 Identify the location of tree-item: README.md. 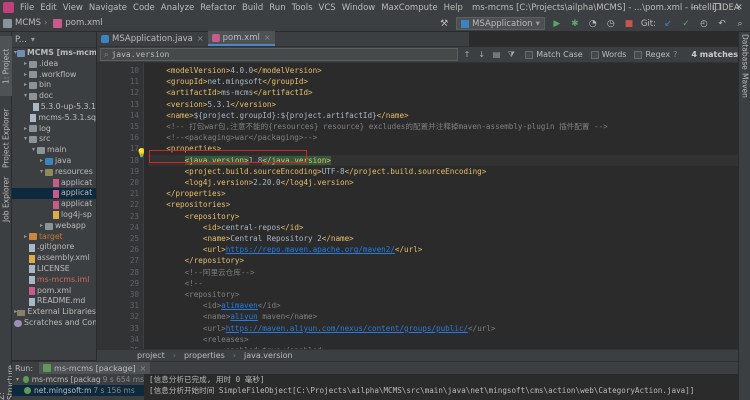
(54, 301).